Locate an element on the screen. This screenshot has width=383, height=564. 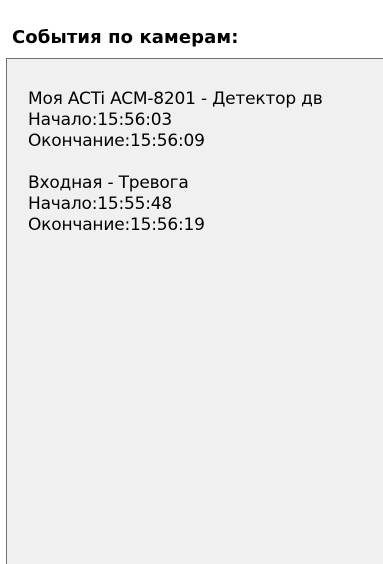
event-start: Начало:15:55:48 is located at coordinates (175, 204).